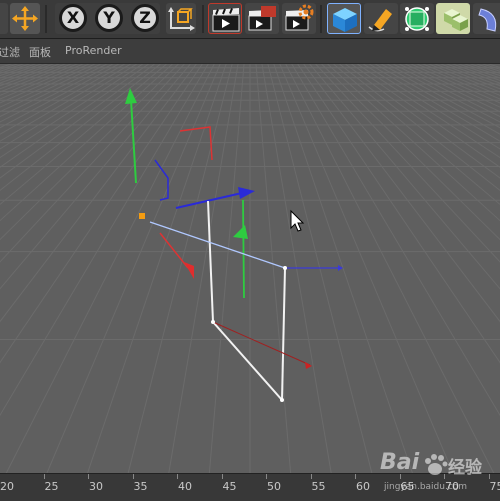 Image resolution: width=500 pixels, height=501 pixels. I want to click on bend-icon, so click(486, 18).